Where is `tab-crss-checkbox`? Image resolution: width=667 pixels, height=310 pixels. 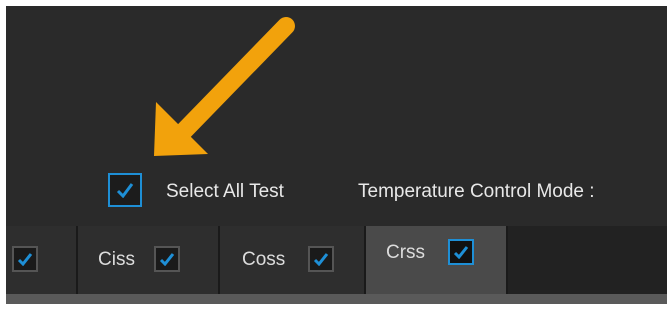 tab-crss-checkbox is located at coordinates (461, 252).